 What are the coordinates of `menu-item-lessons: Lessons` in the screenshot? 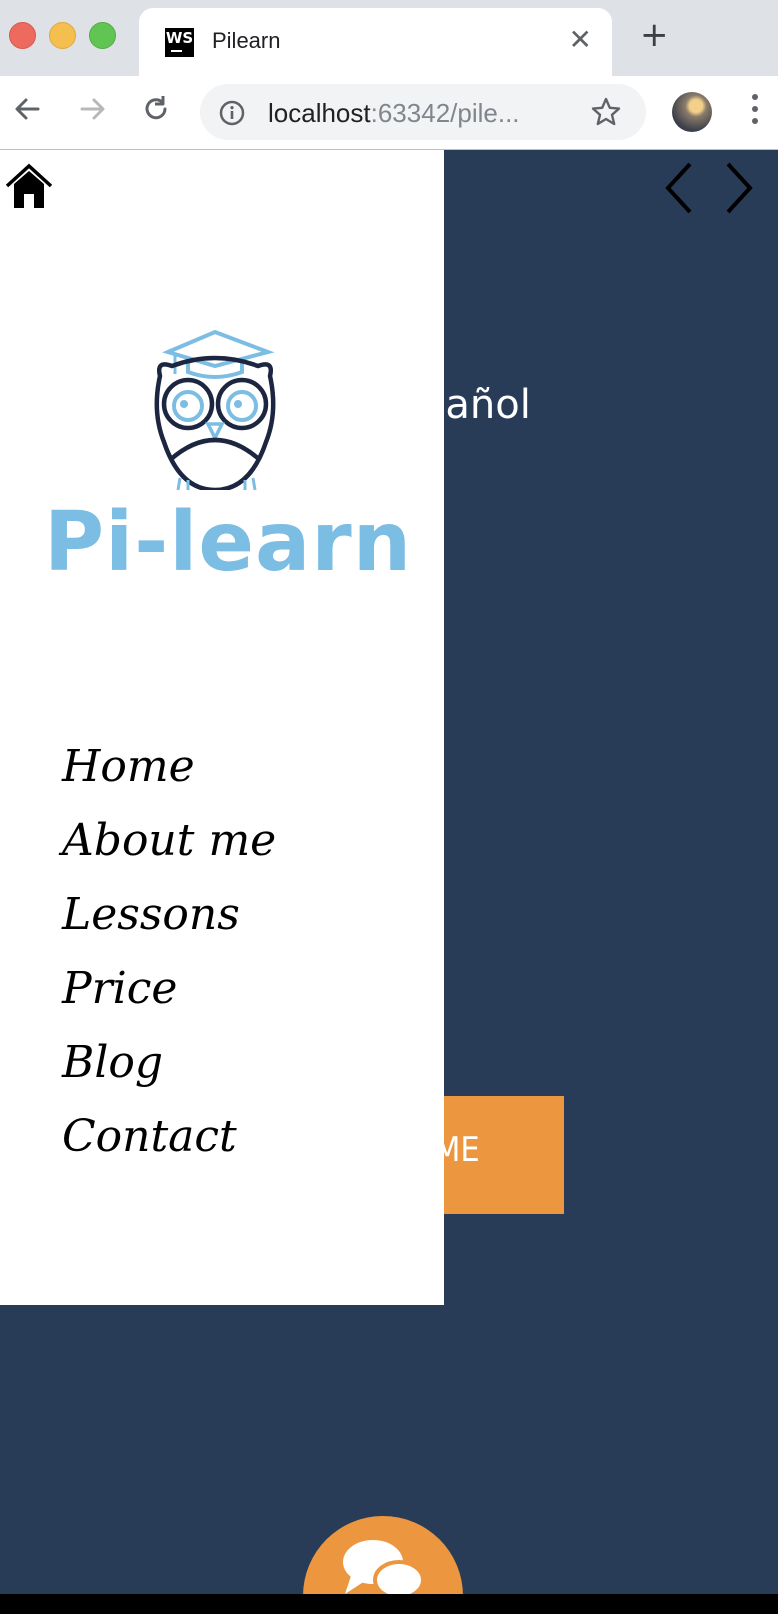 It's located at (169, 915).